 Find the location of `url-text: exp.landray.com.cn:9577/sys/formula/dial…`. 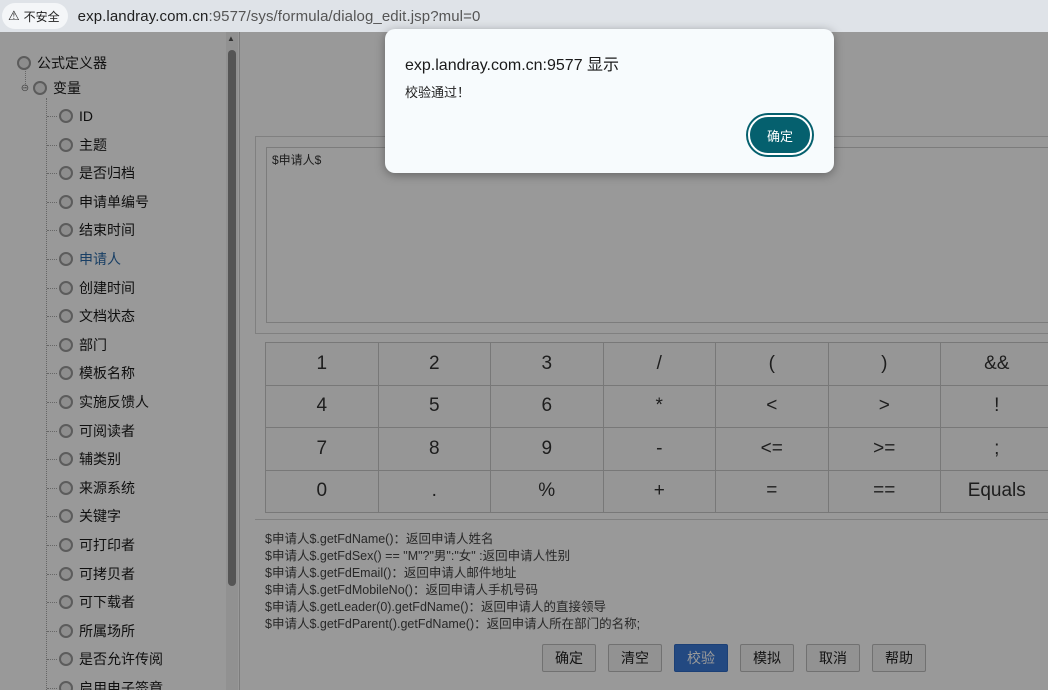

url-text: exp.landray.com.cn:9577/sys/formula/dial… is located at coordinates (279, 16).